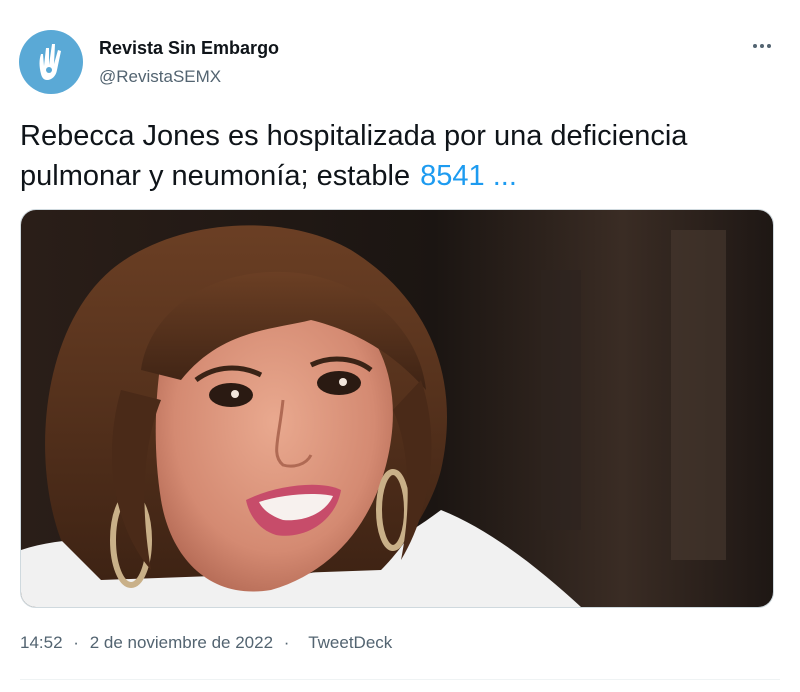 This screenshot has height=692, width=800. What do you see at coordinates (181, 642) in the screenshot?
I see `tweet-date: 2 de noviembre de 2022` at bounding box center [181, 642].